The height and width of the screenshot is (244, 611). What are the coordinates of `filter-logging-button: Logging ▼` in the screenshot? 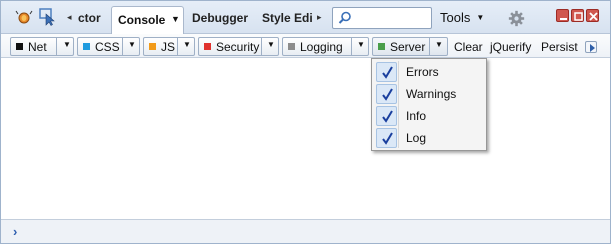 It's located at (325, 46).